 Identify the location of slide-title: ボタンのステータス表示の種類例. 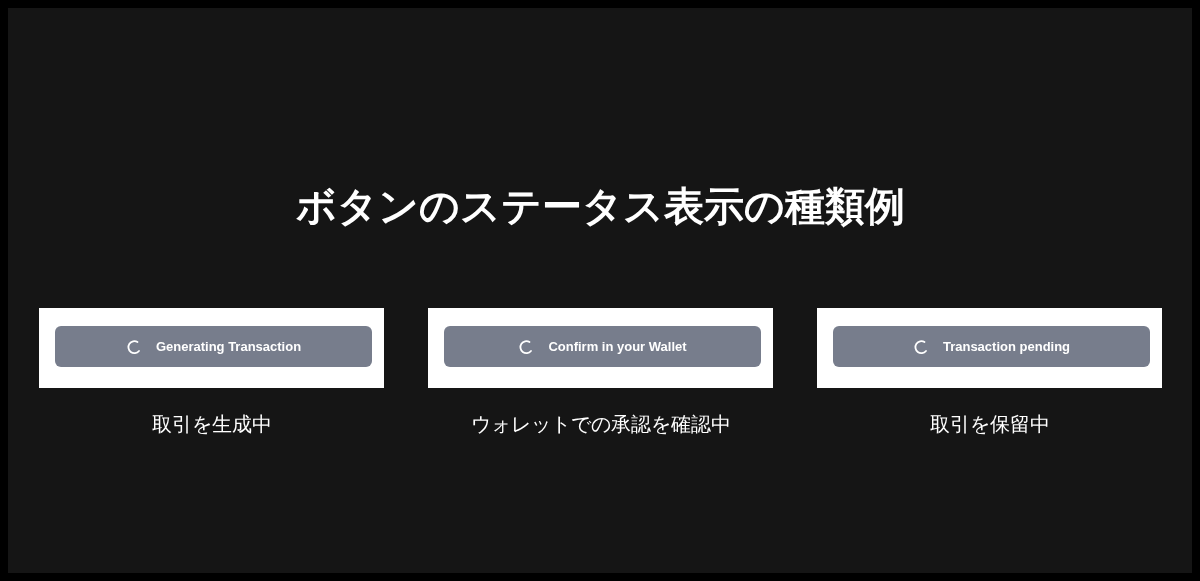
(600, 206).